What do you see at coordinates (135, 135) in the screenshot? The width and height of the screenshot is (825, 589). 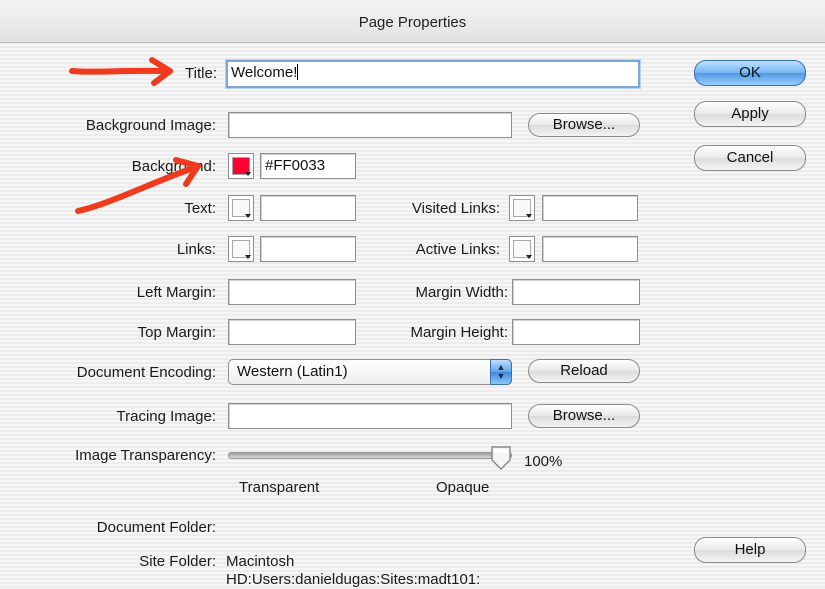 I see `annotation-overlay` at bounding box center [135, 135].